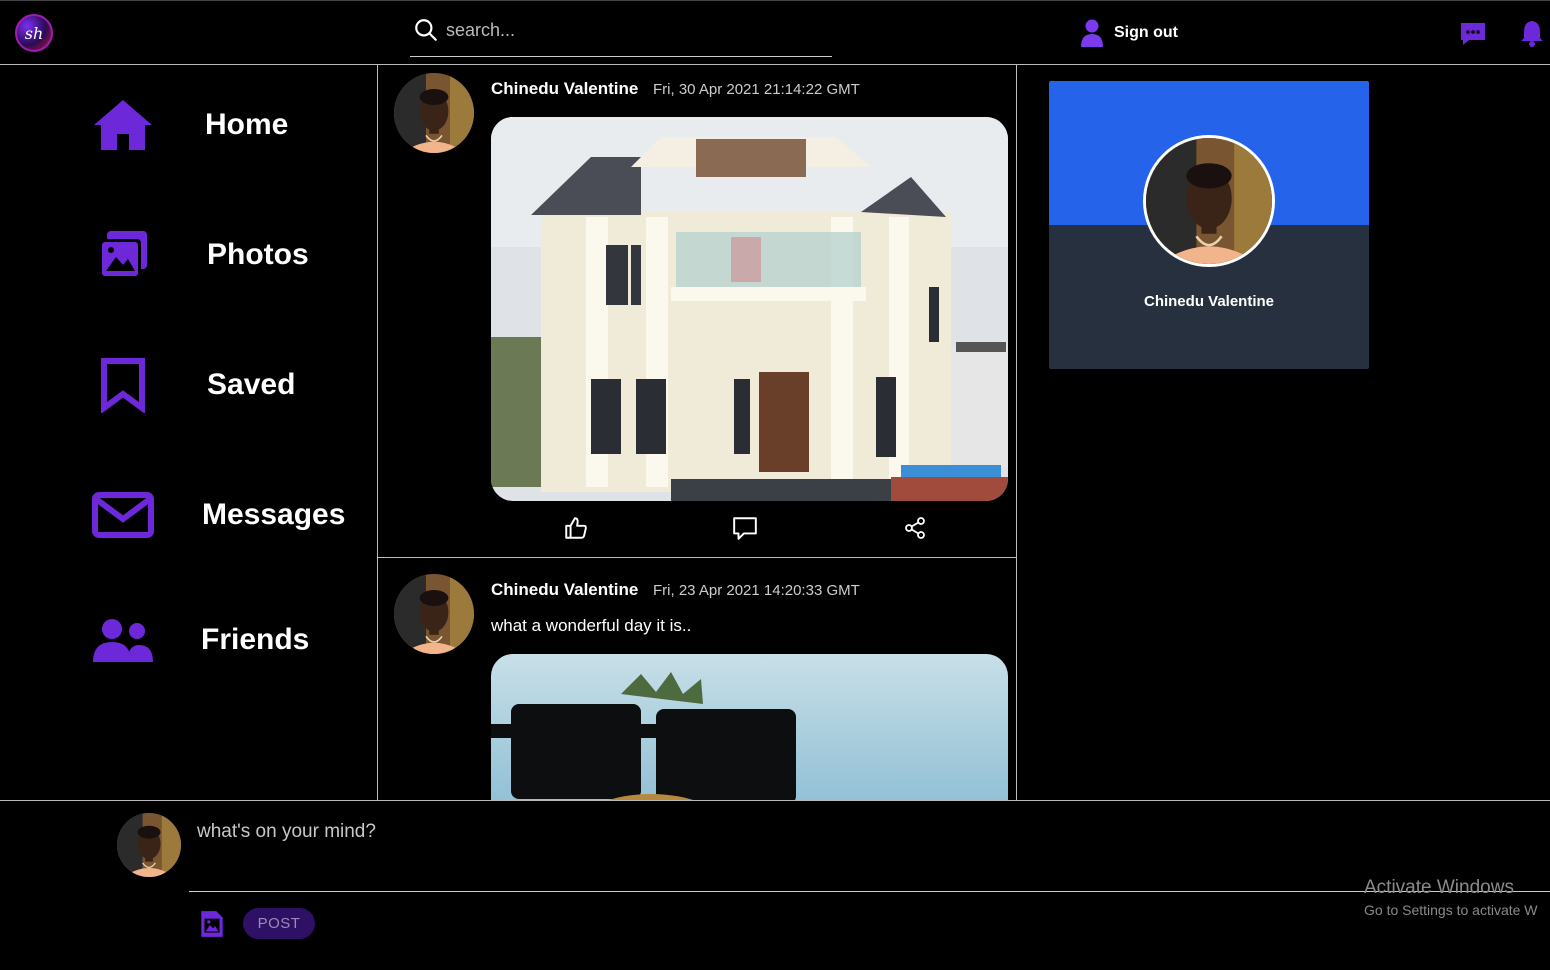  I want to click on sidebar-item-messages: Messages, so click(217, 515).